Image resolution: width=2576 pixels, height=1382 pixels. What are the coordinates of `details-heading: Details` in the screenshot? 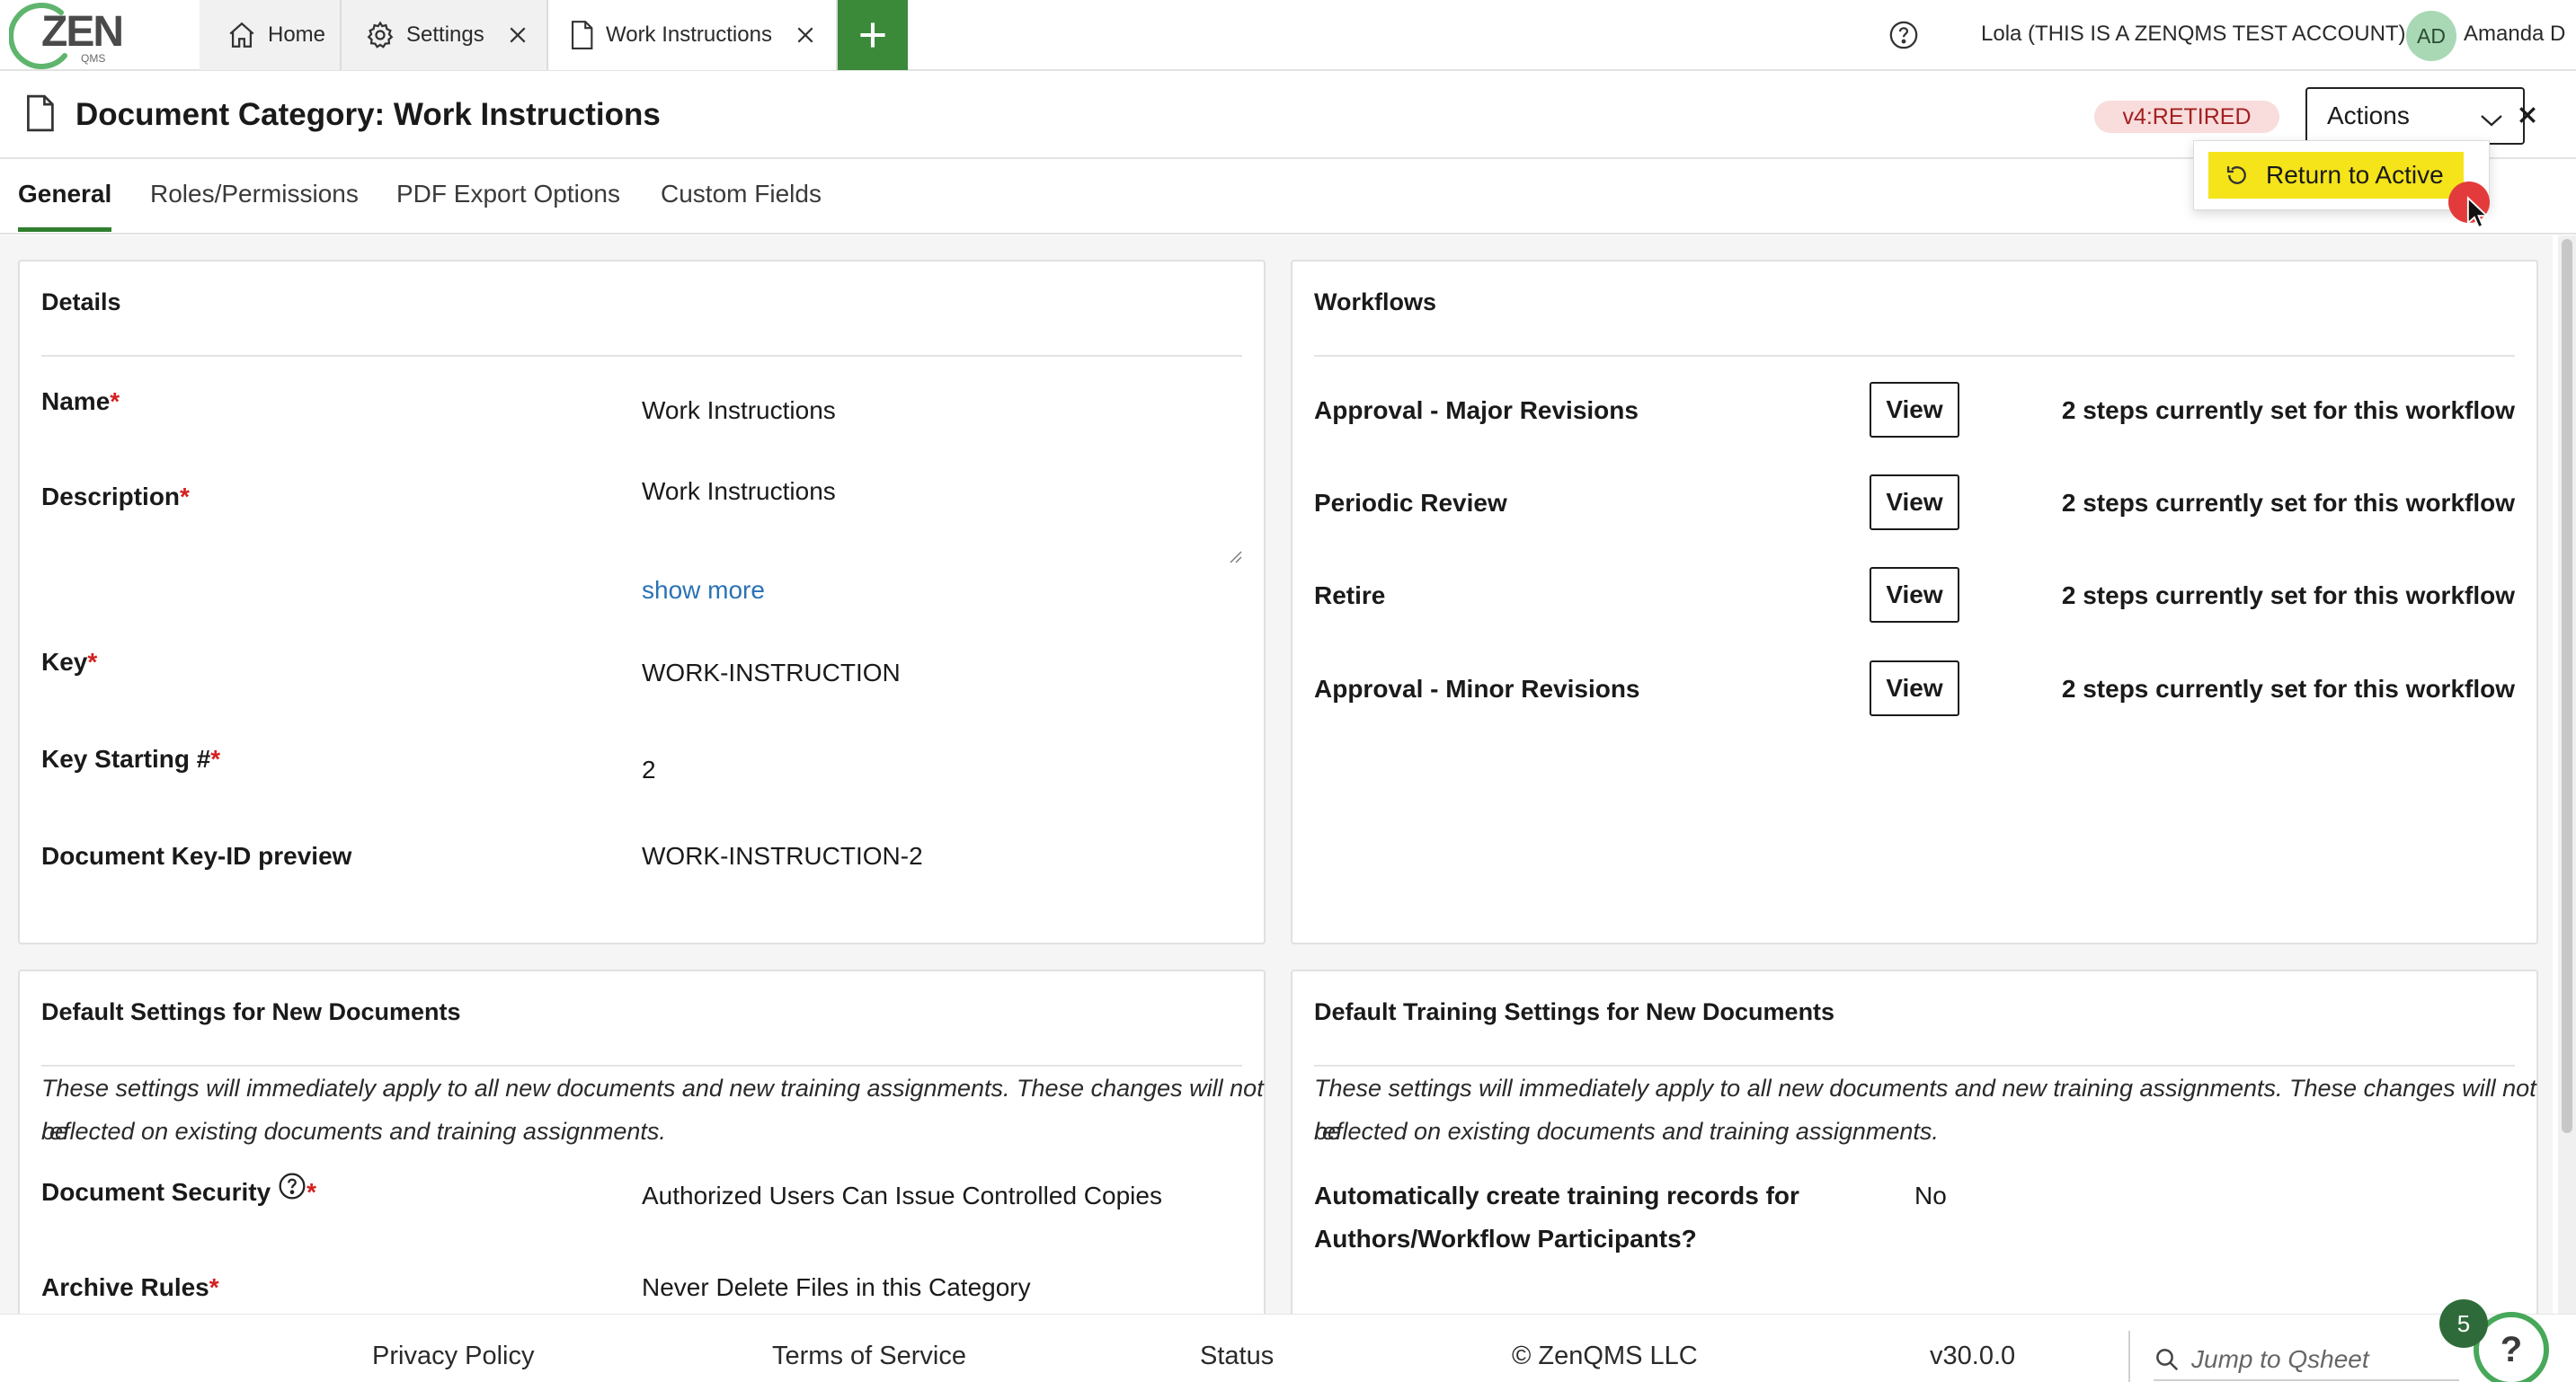 It's located at (81, 301).